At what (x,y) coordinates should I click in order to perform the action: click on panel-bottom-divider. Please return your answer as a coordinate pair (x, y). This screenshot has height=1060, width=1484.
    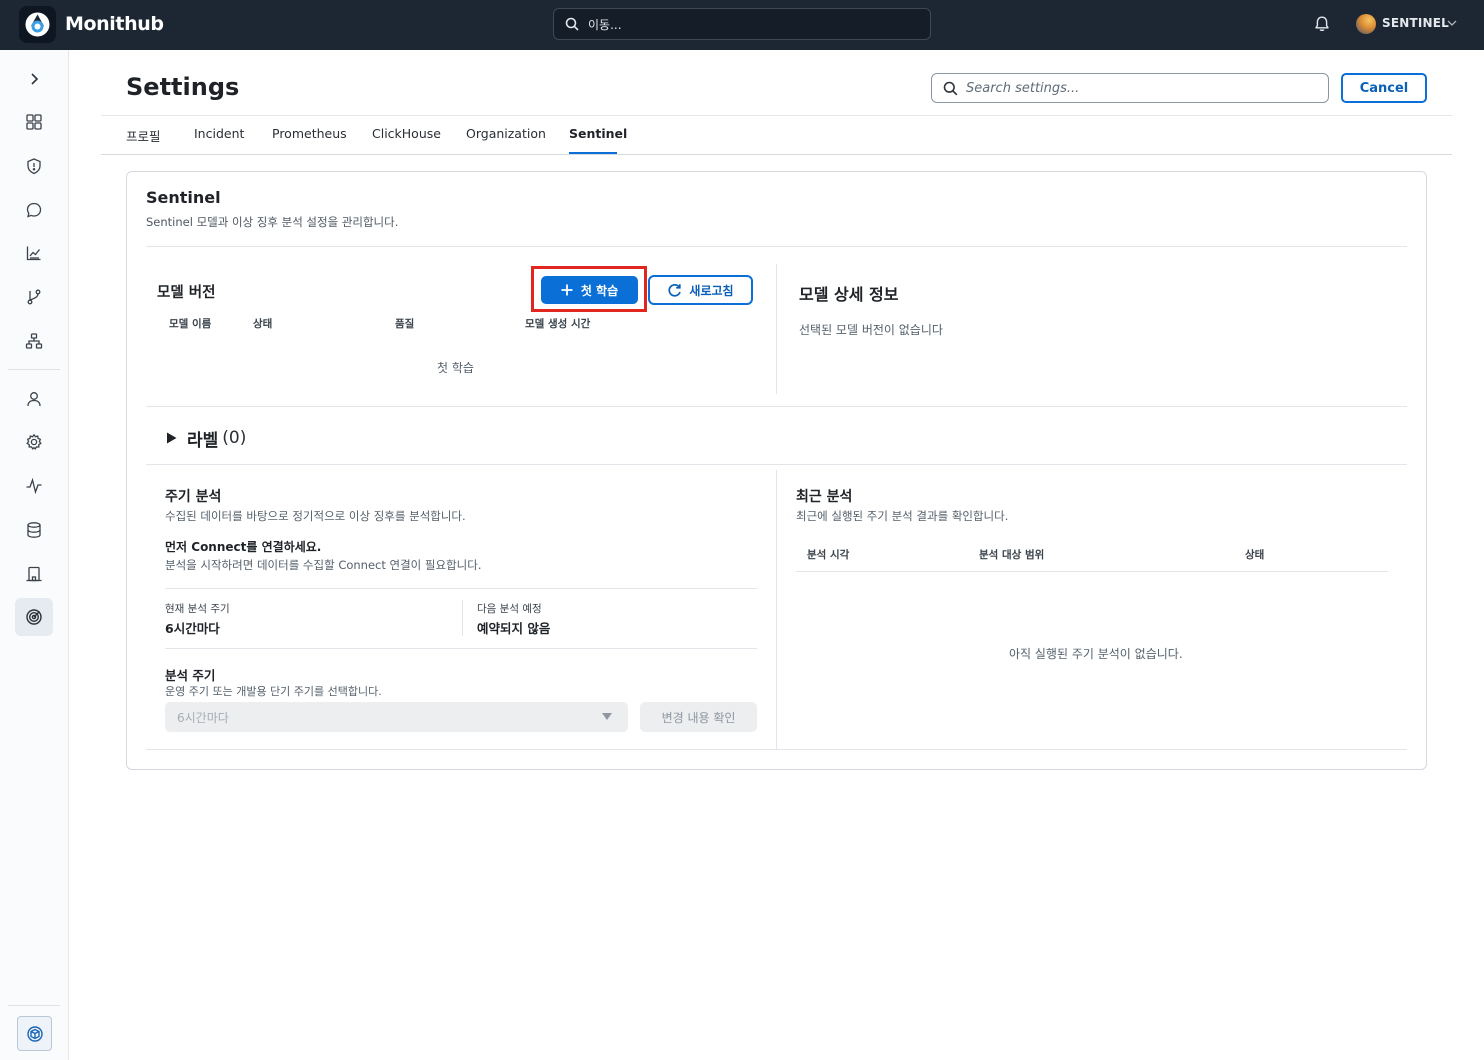
    Looking at the image, I should click on (776, 749).